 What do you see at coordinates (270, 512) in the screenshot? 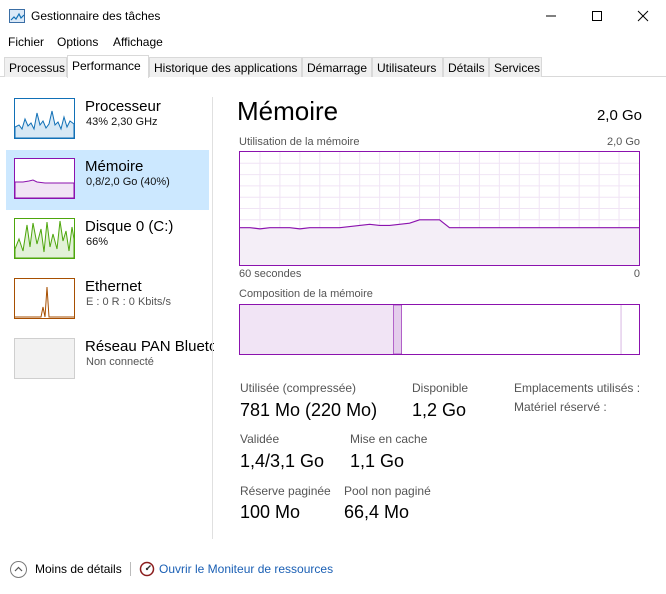
I see `paged-pool-value: 100 Mo` at bounding box center [270, 512].